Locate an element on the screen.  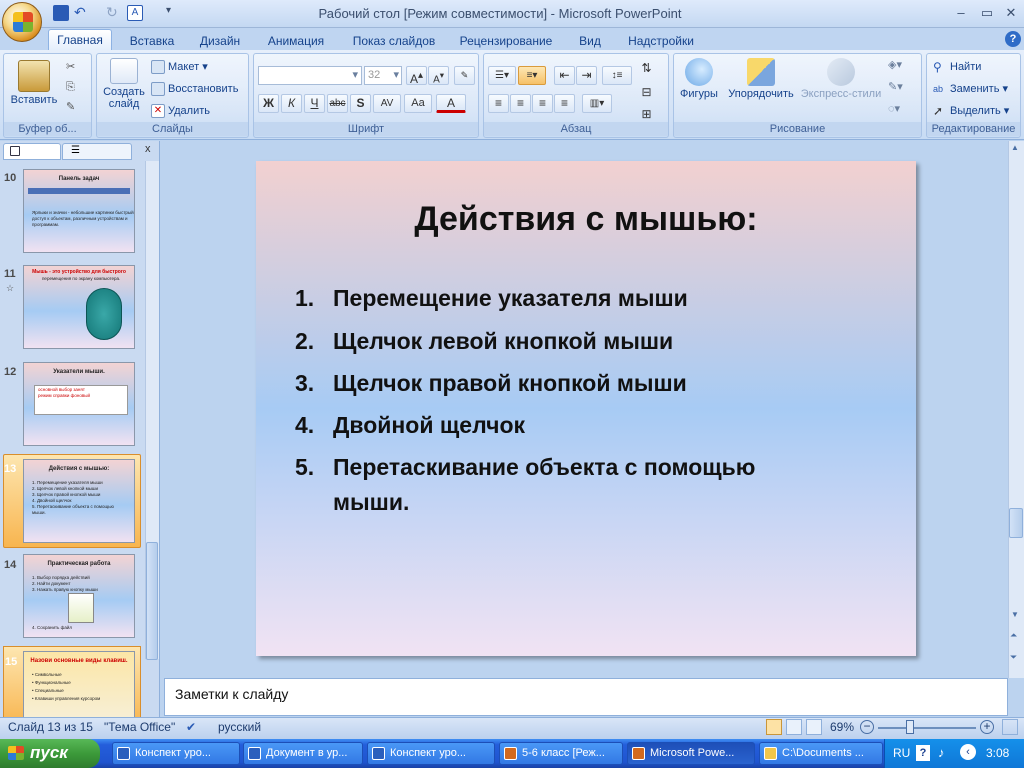
shrink-font-icon: A▾ is located at coordinates (438, 75).